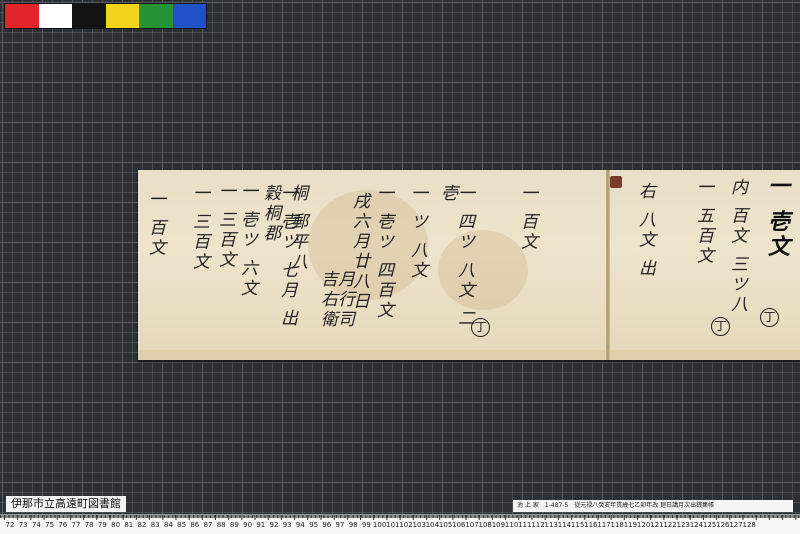  What do you see at coordinates (643, 525) in the screenshot?
I see `ruler-tick-label: 120` at bounding box center [643, 525].